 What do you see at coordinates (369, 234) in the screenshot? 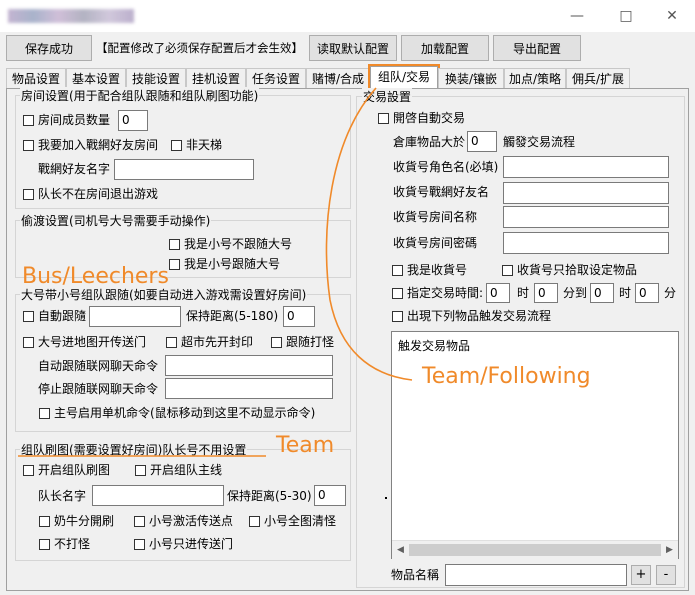
I see `team-following-arrow` at bounding box center [369, 234].